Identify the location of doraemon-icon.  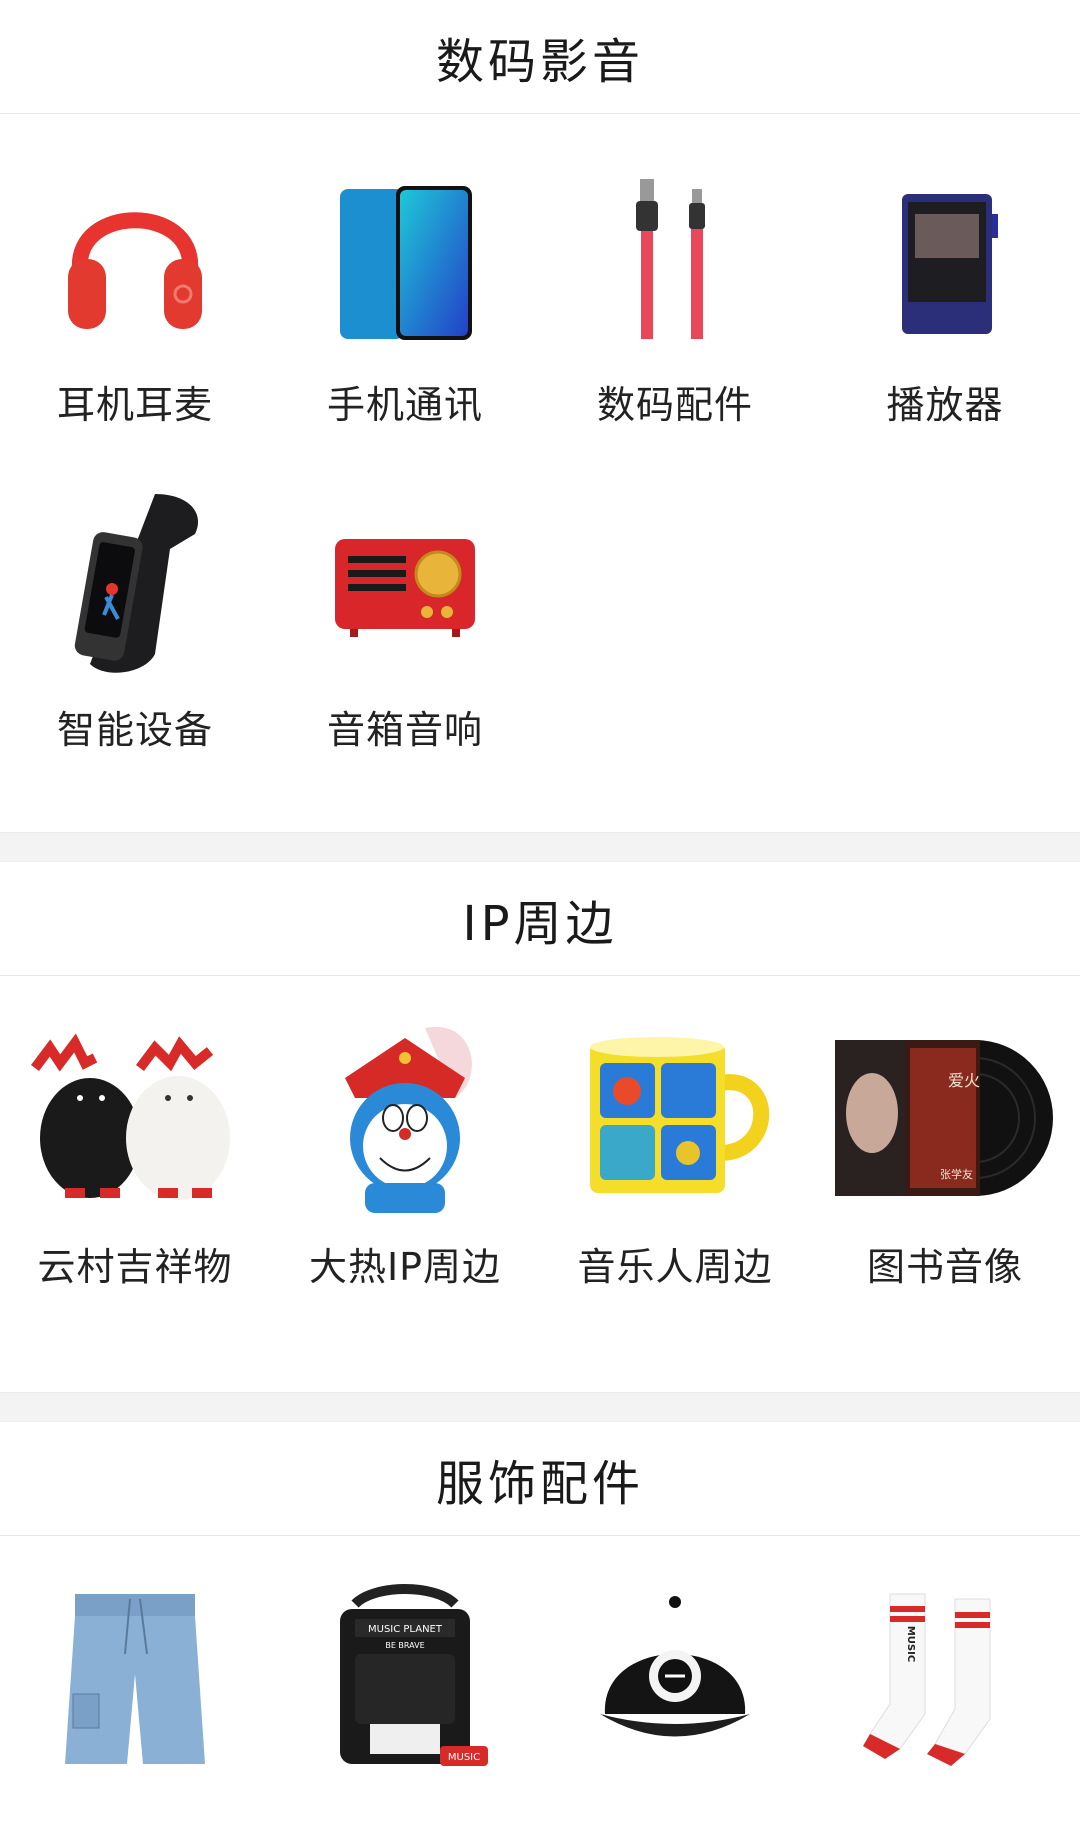
(405, 1118).